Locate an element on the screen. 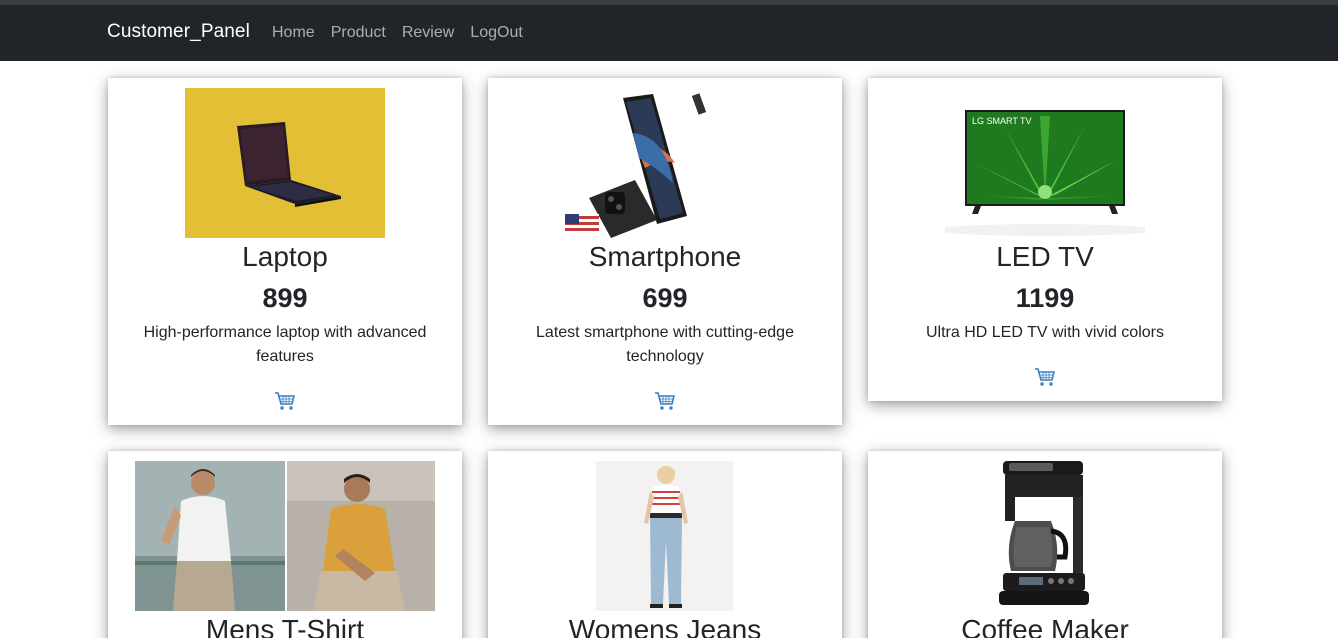 This screenshot has width=1338, height=638. tv-screen-label: LG SMART TV is located at coordinates (1002, 121).